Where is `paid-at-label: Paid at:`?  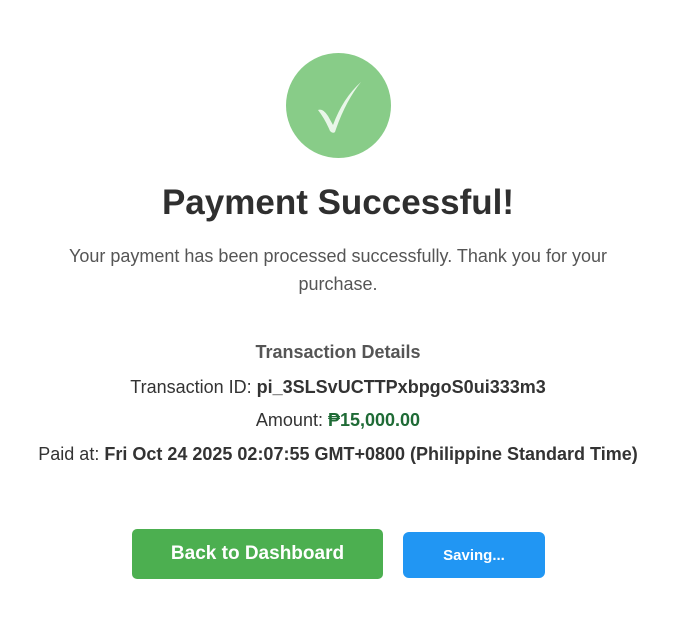 paid-at-label: Paid at: is located at coordinates (69, 454).